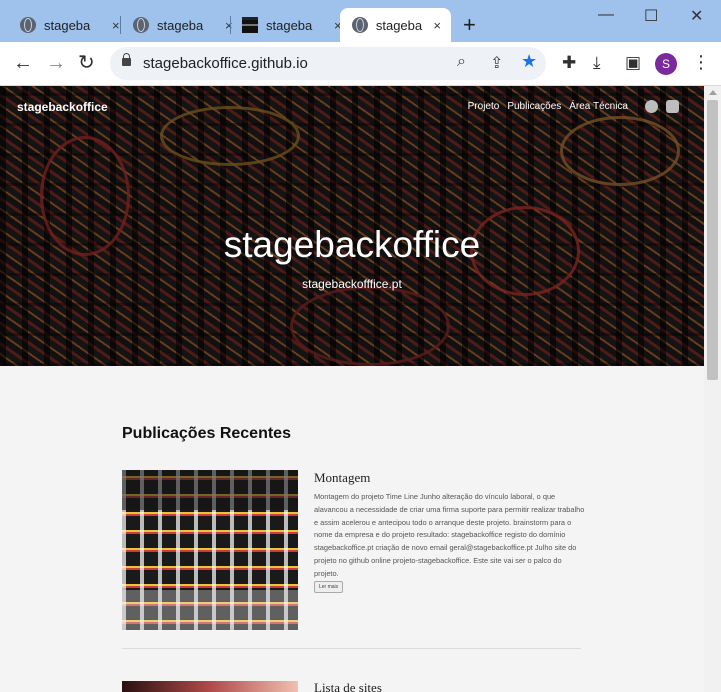  Describe the element at coordinates (606, 15) in the screenshot. I see `minimize-button: —` at that location.